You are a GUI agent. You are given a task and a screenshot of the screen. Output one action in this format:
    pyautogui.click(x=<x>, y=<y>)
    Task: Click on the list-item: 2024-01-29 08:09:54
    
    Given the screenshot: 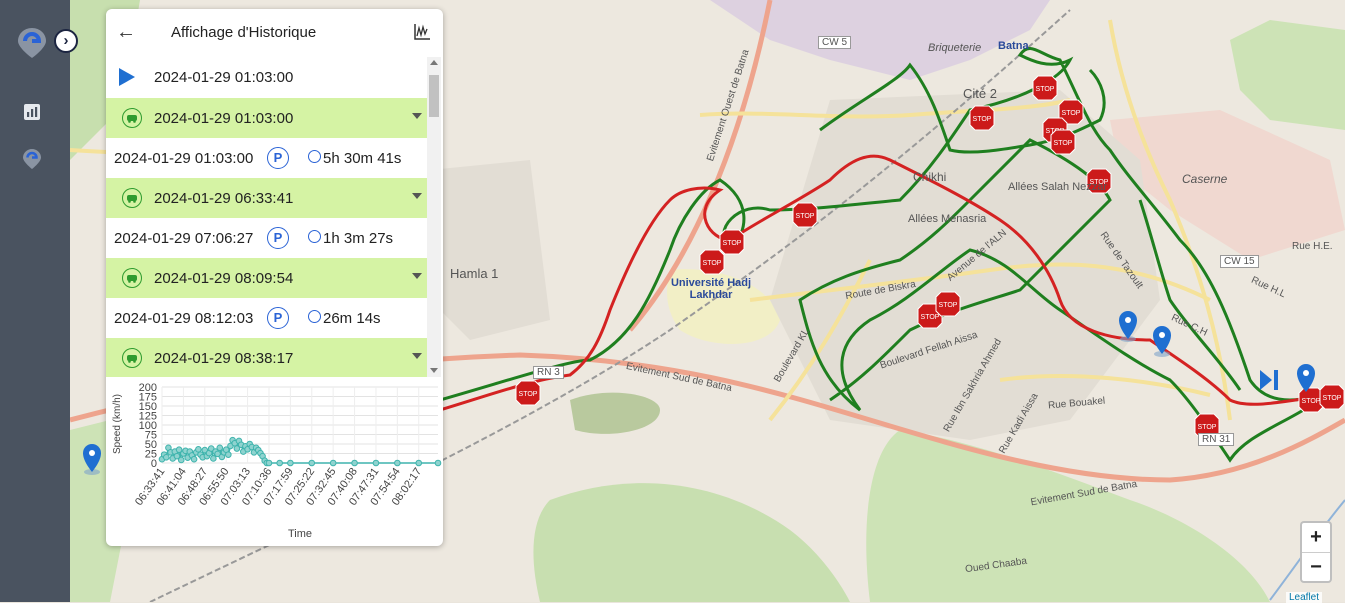 What is the action you would take?
    pyautogui.click(x=266, y=278)
    